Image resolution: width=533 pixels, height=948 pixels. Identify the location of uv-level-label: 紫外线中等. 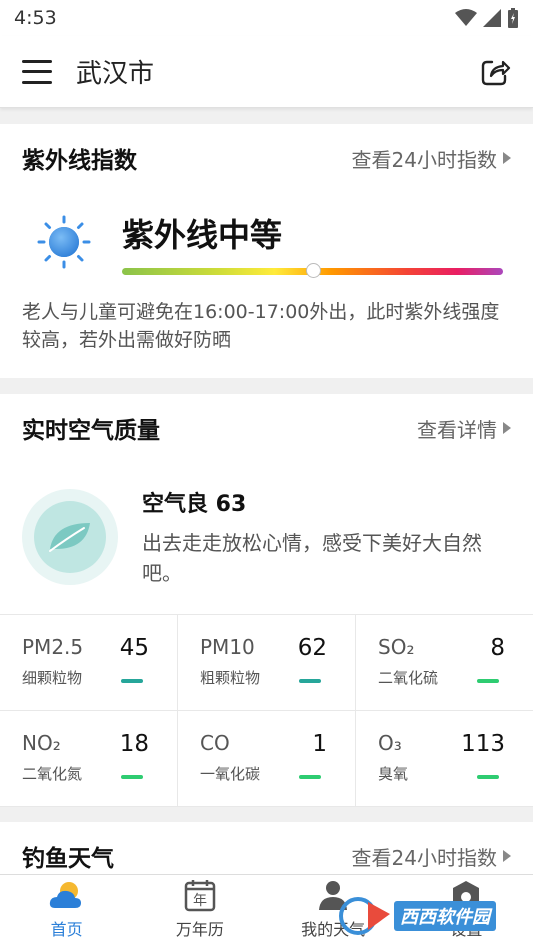
(202, 234).